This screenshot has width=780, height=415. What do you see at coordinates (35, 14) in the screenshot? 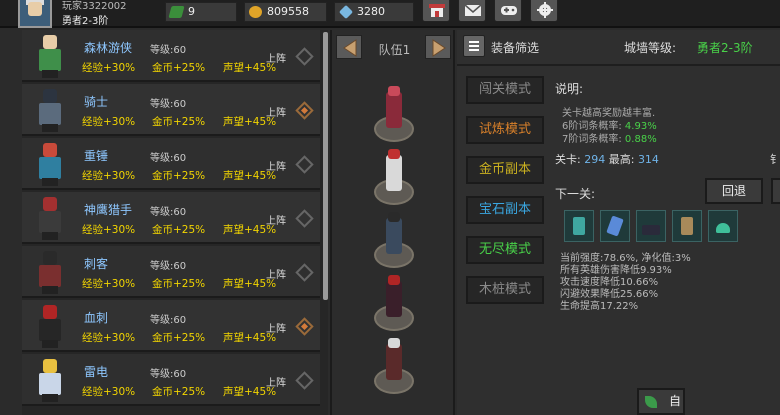
I see `player-avatar` at bounding box center [35, 14].